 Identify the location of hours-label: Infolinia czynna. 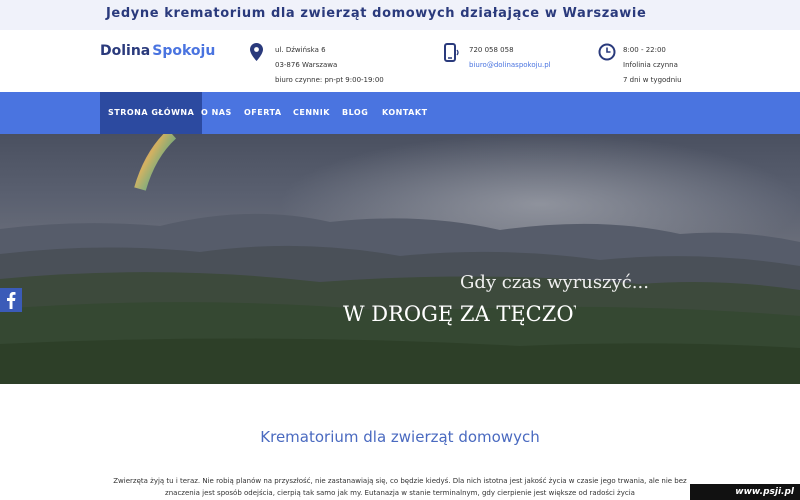
(650, 65).